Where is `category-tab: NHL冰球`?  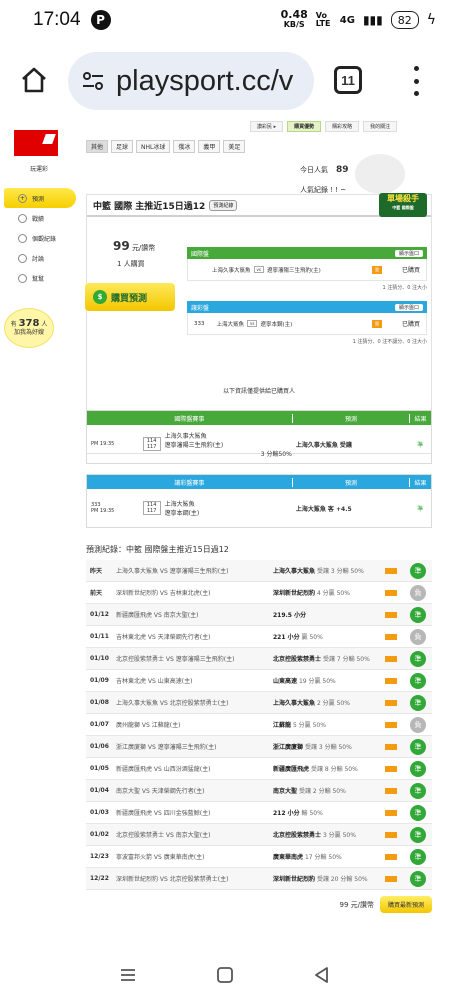 category-tab: NHL冰球 is located at coordinates (153, 146).